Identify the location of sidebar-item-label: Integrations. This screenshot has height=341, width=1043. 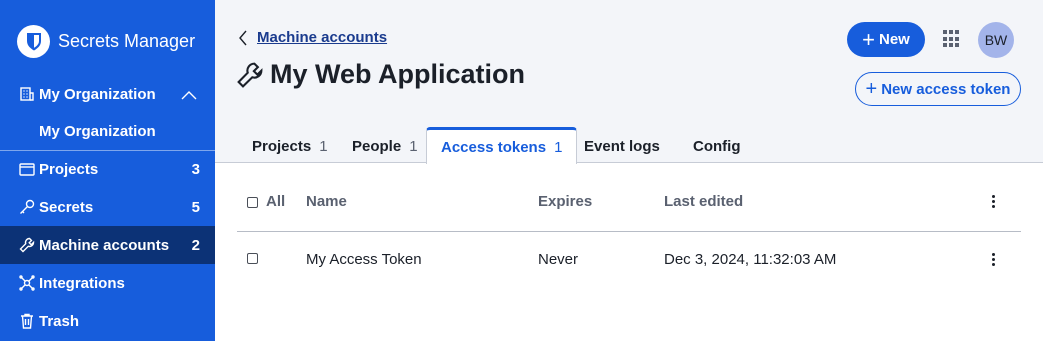
(82, 283).